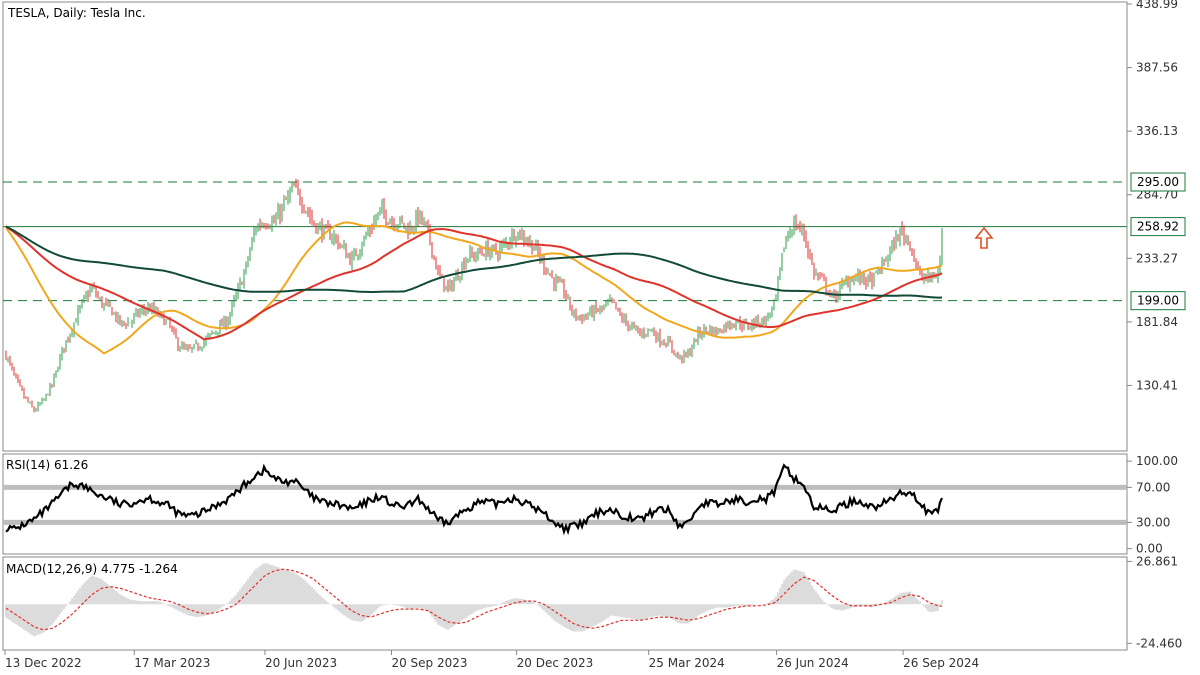  I want to click on rsi-pane-frame, so click(565, 504).